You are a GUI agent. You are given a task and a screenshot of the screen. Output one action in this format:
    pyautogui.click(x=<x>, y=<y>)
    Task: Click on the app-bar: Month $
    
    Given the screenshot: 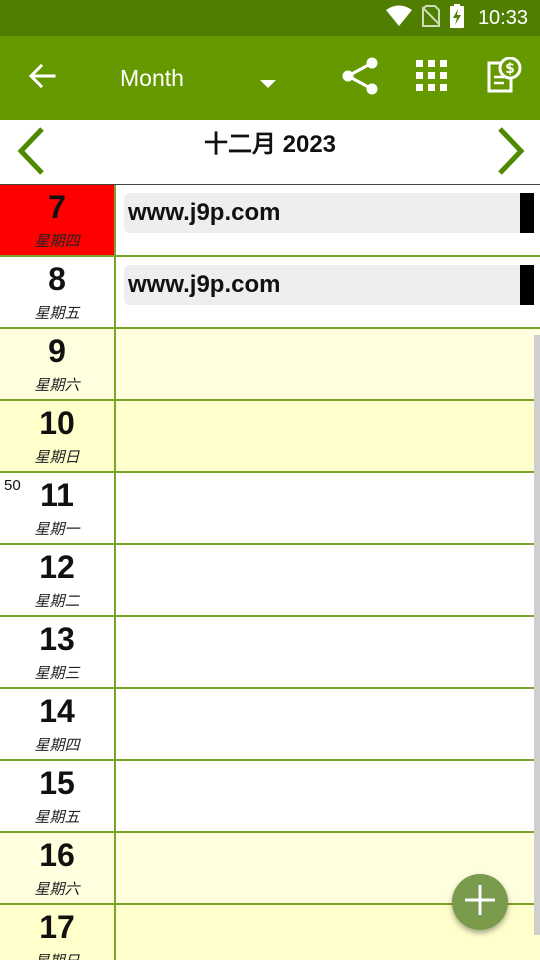 What is the action you would take?
    pyautogui.click(x=270, y=78)
    